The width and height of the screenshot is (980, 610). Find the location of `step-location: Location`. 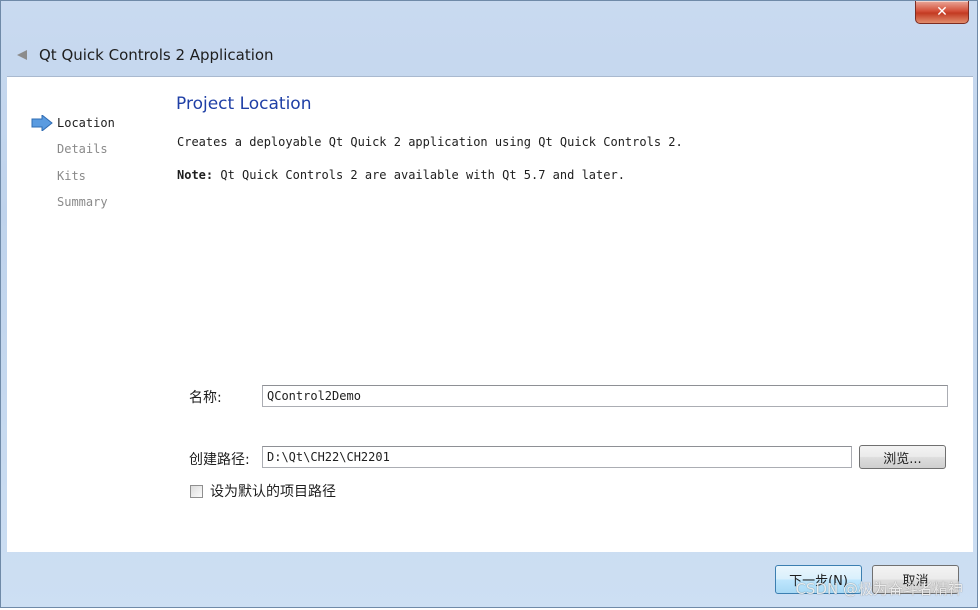

step-location: Location is located at coordinates (86, 123).